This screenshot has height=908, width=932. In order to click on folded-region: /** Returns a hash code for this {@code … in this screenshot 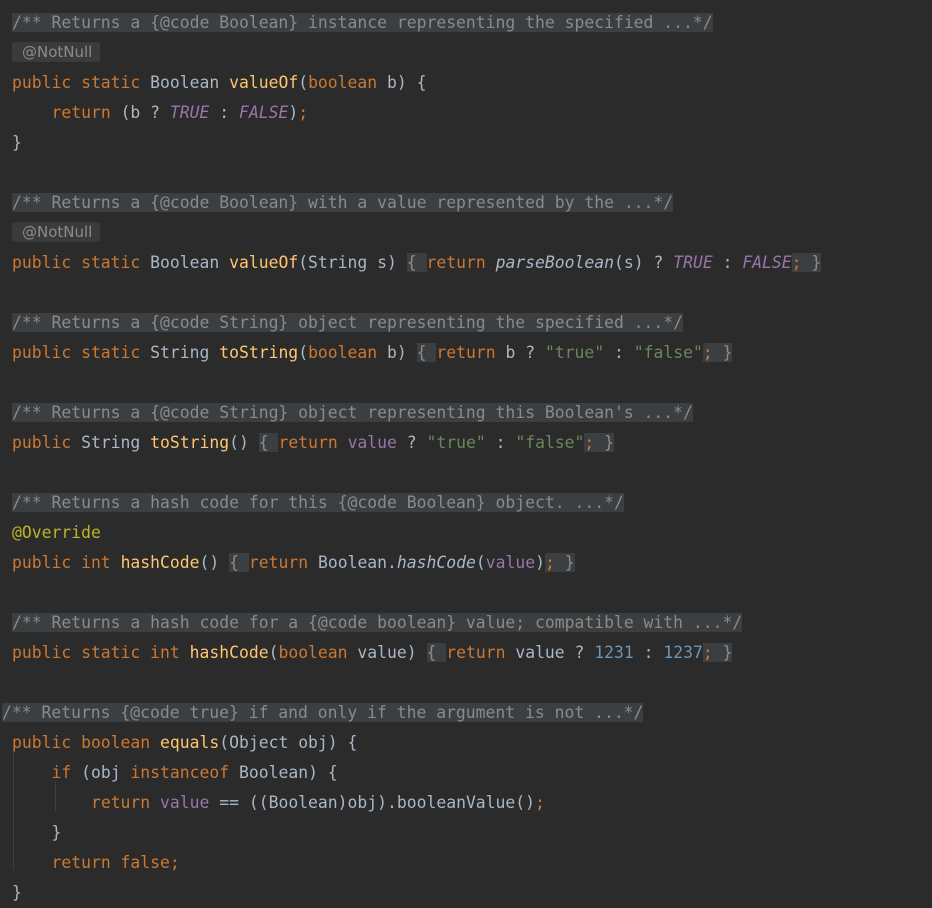, I will do `click(318, 502)`.